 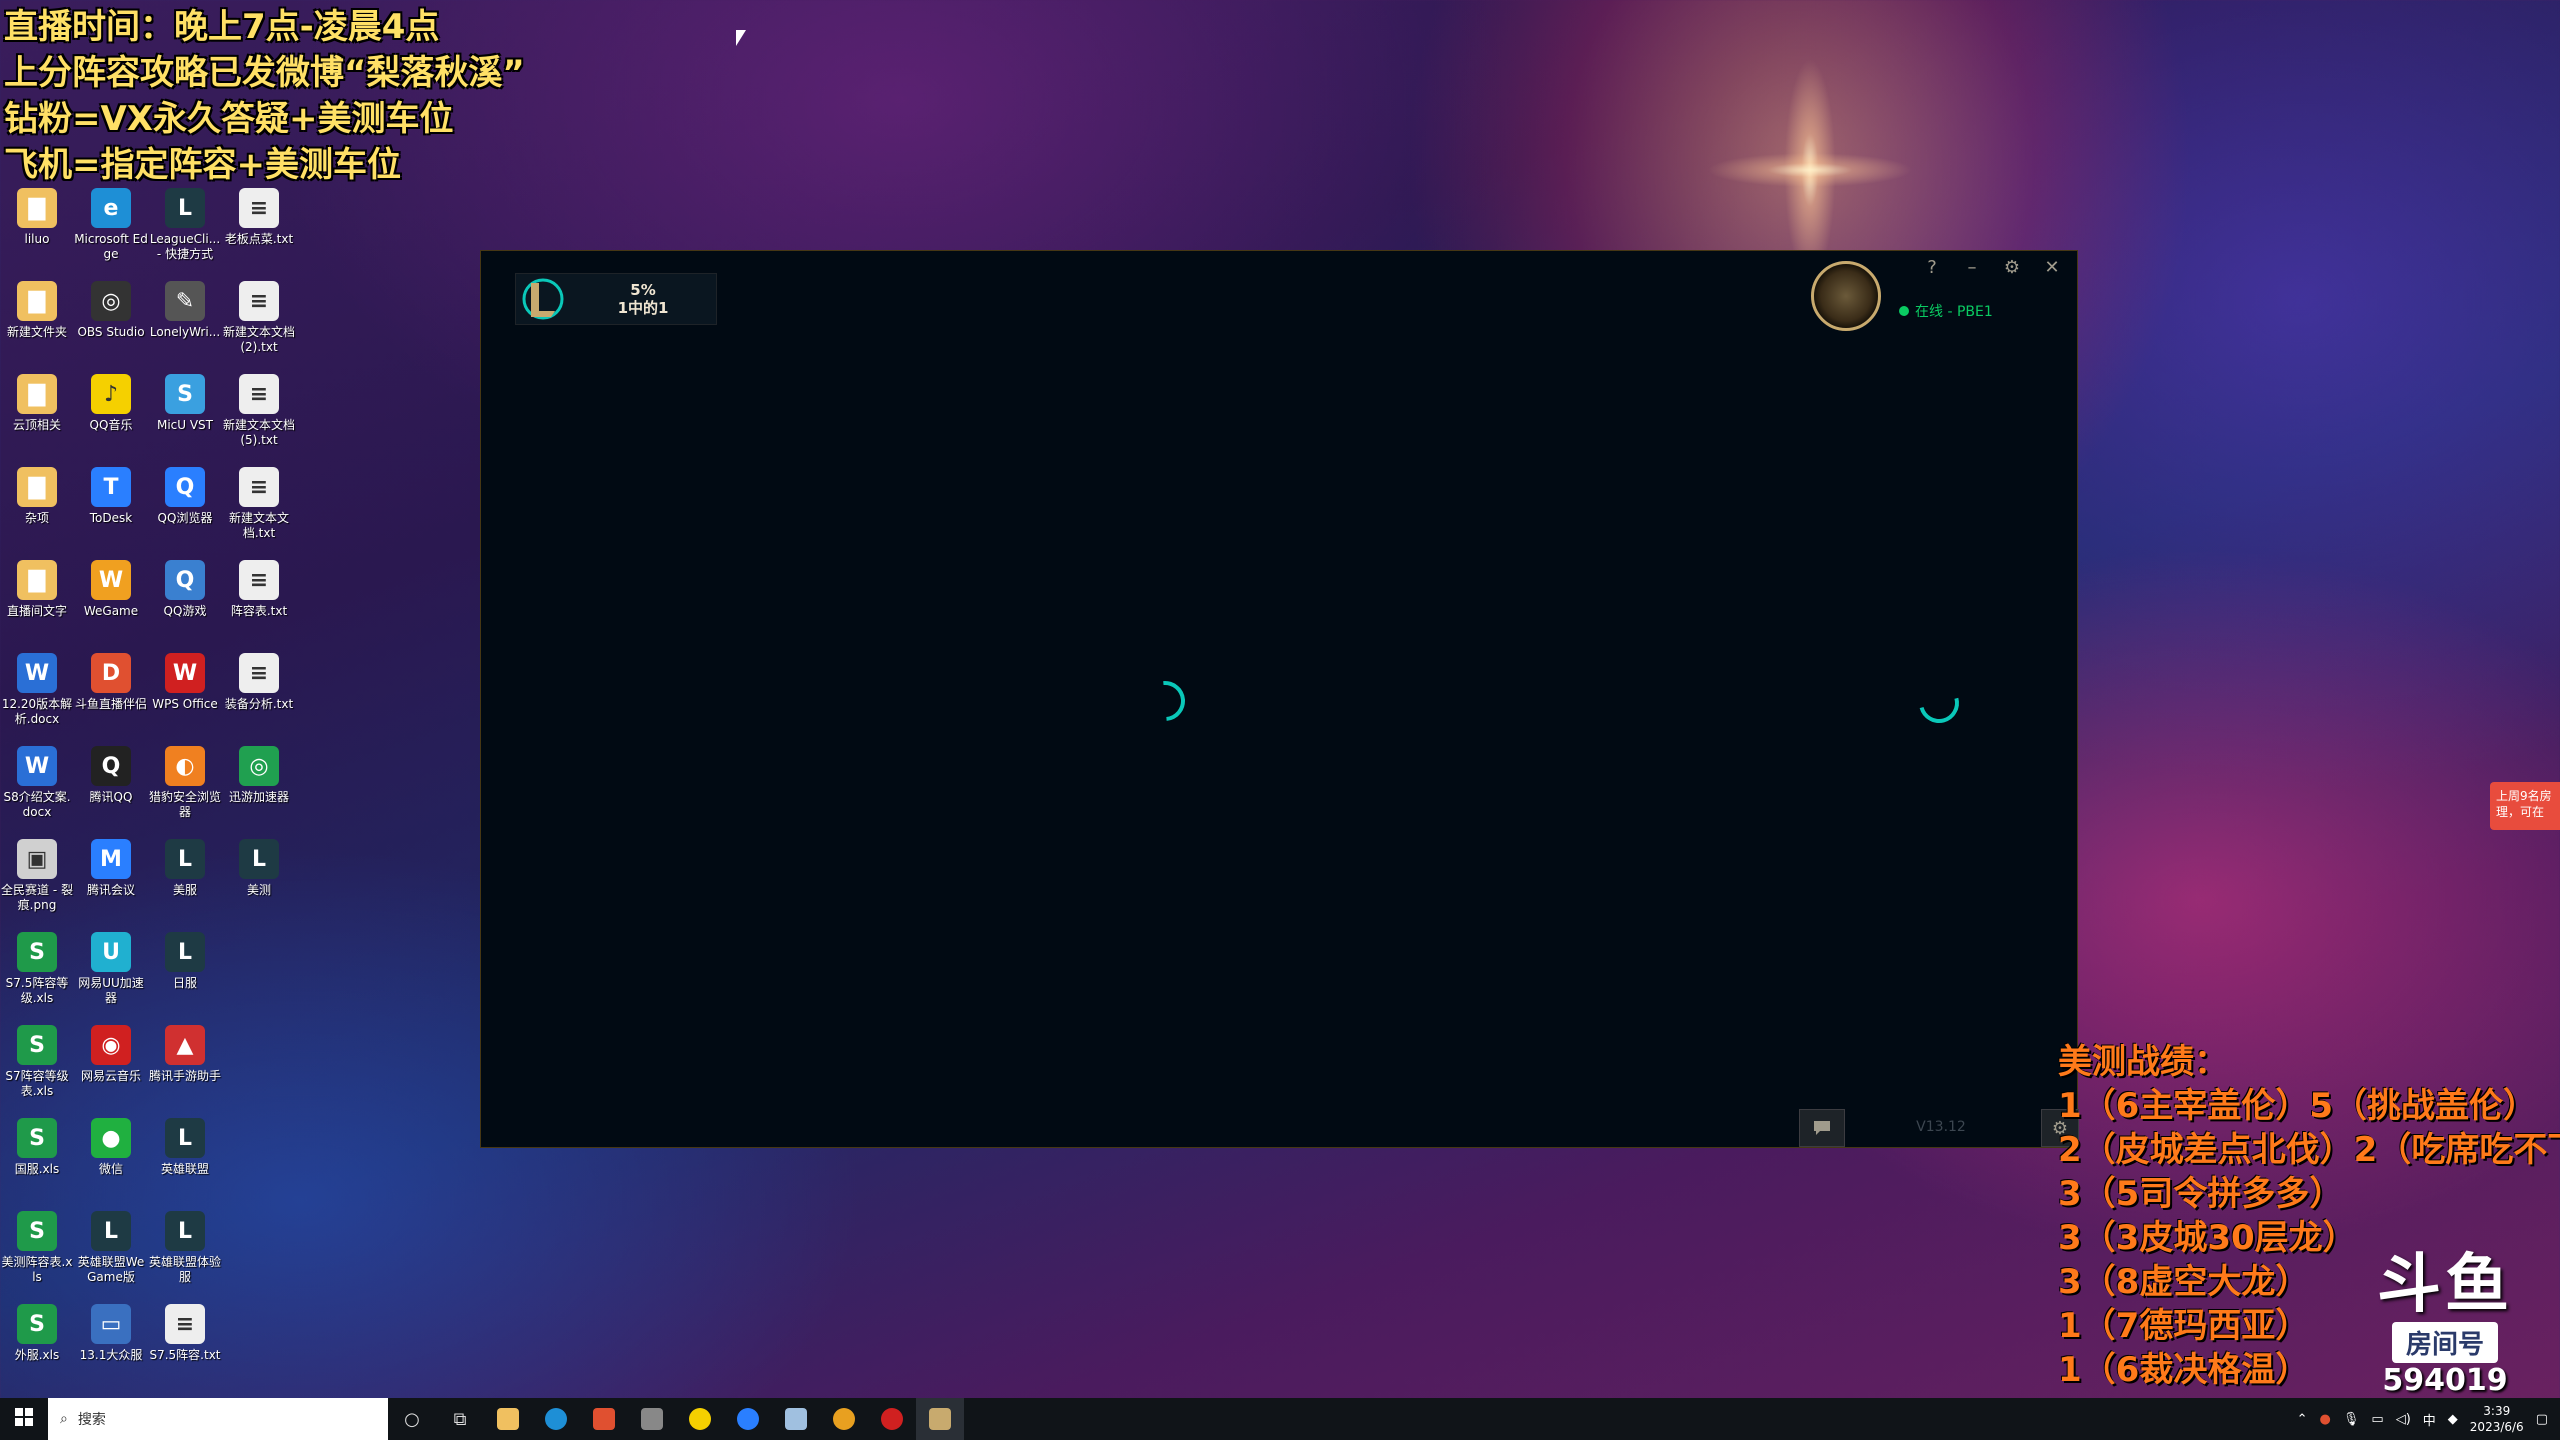 I want to click on taskbar-app-qqmusic, so click(x=700, y=1419).